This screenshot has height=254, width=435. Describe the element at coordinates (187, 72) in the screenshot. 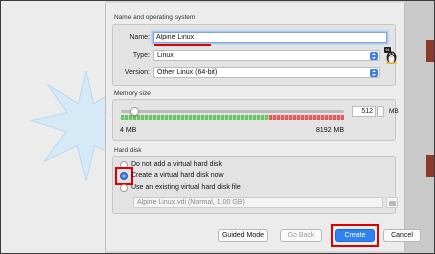

I see `version-select-value: Other Linux (64-bit)` at that location.